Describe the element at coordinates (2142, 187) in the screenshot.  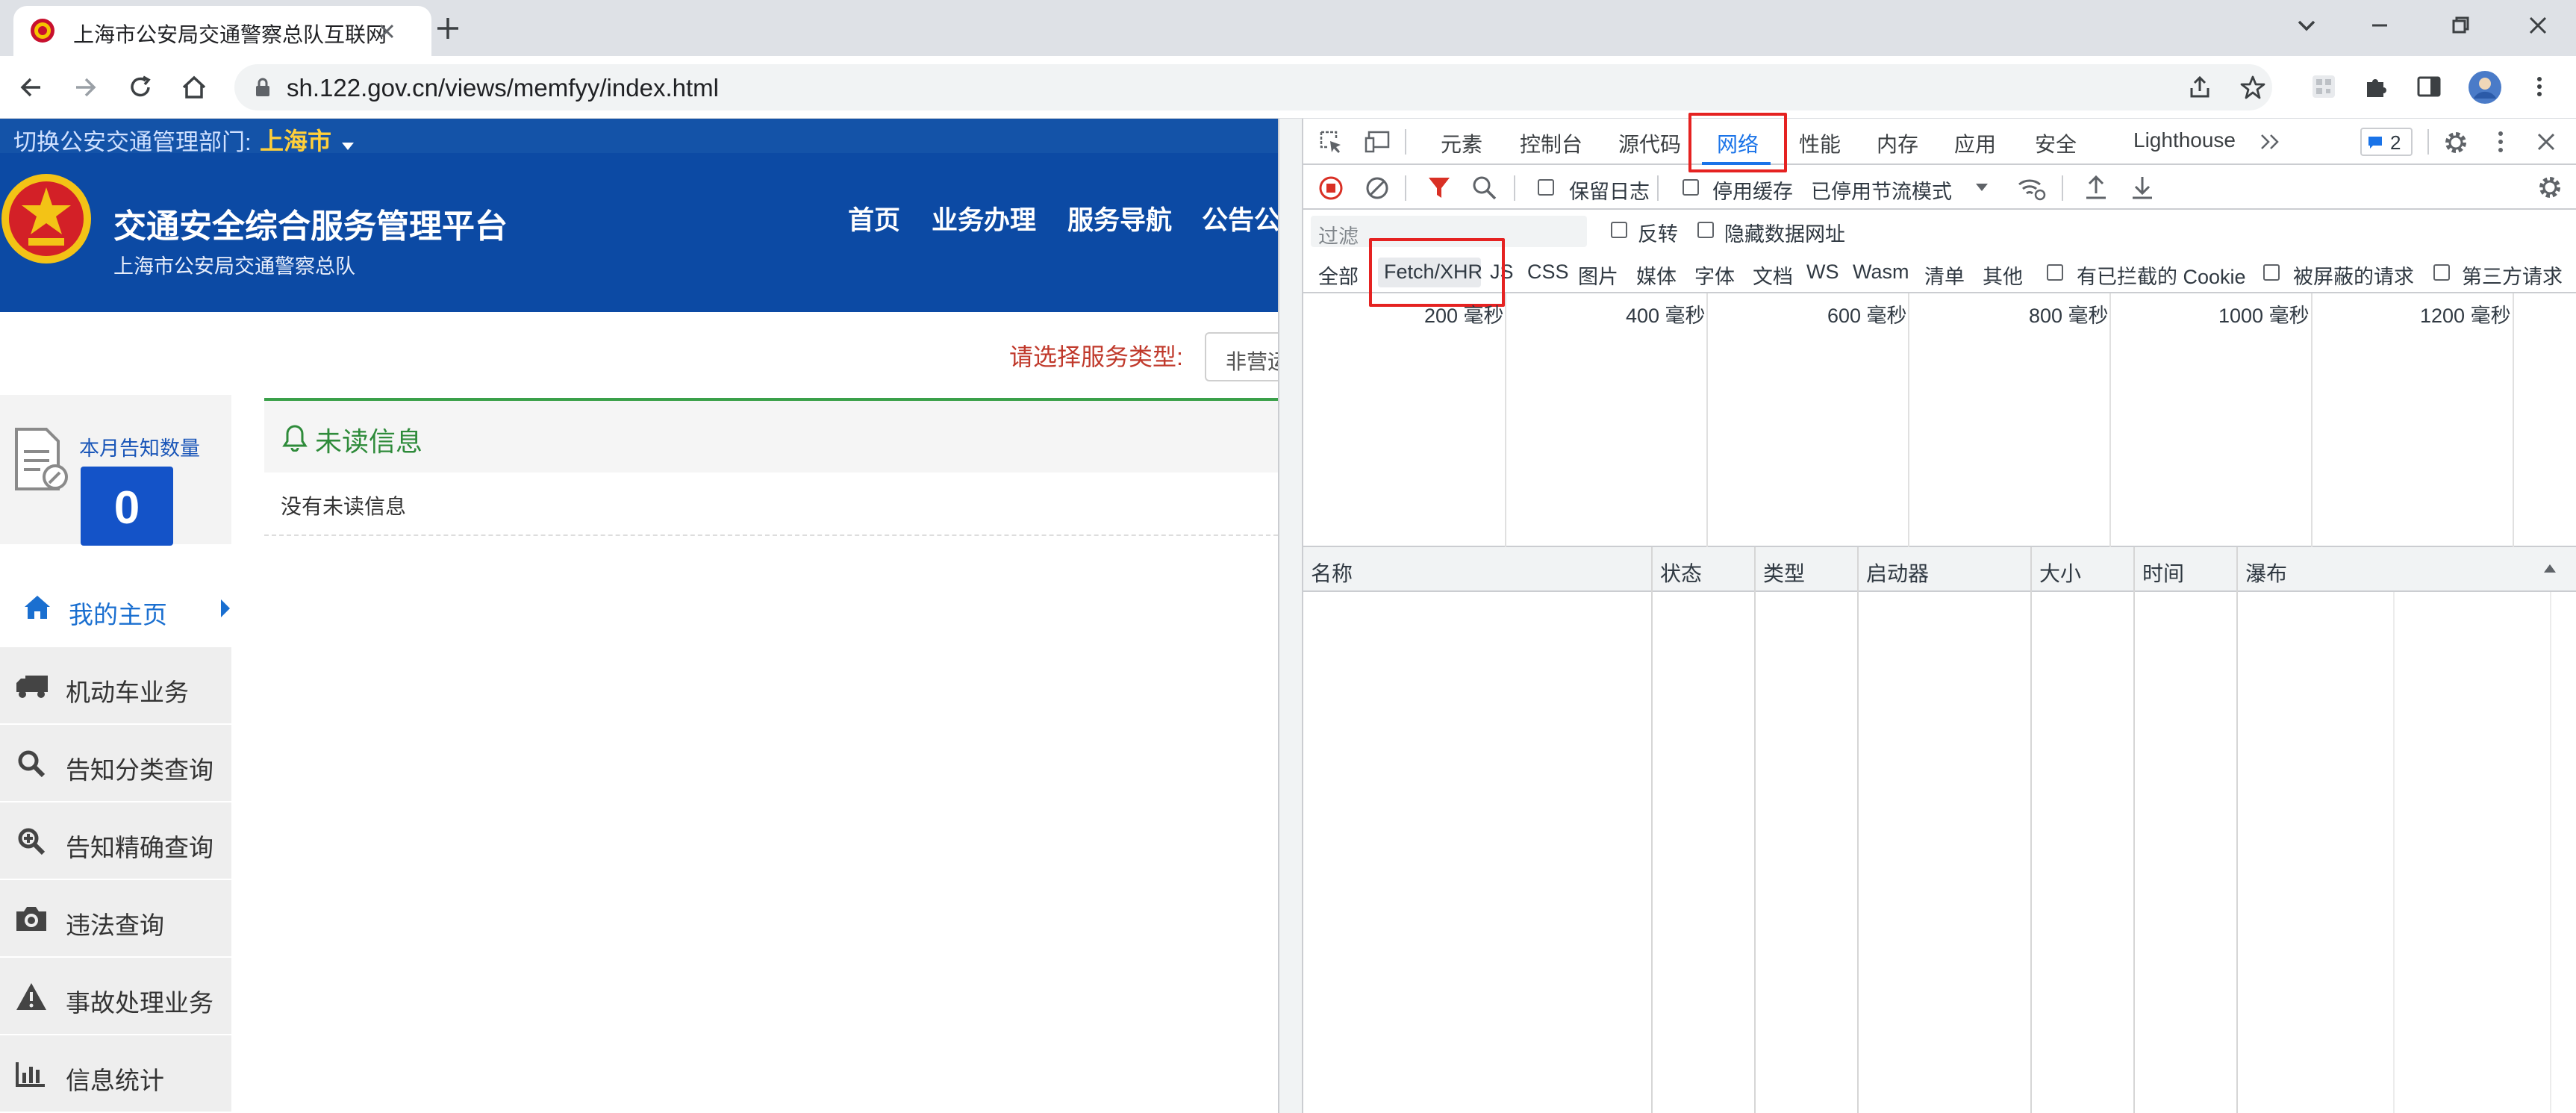
I see `export-har-icon` at that location.